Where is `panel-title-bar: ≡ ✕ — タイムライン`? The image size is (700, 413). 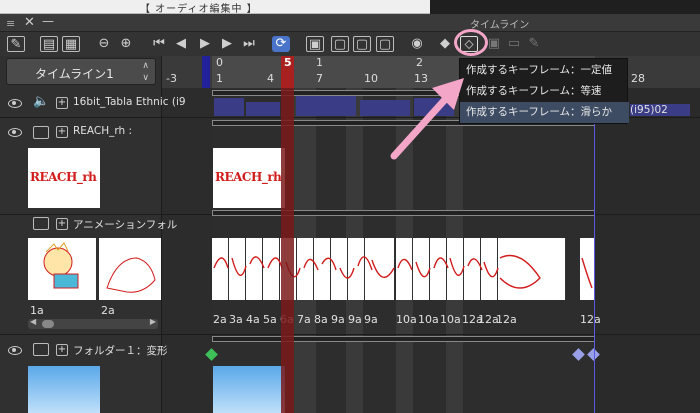 panel-title-bar: ≡ ✕ — タイムライン is located at coordinates (350, 23).